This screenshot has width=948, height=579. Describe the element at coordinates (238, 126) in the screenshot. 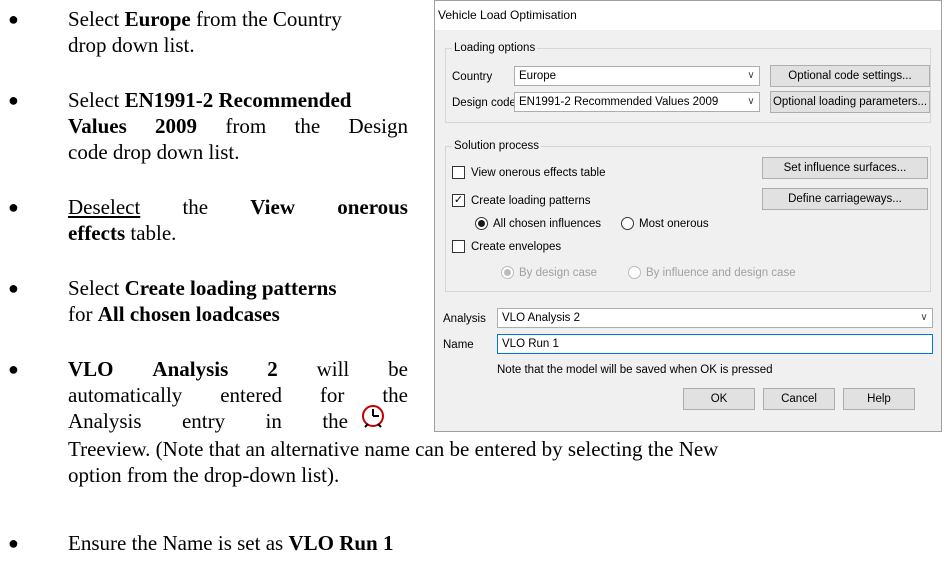

I see `instruction-2-line-2: Values 2009 from the Design` at that location.